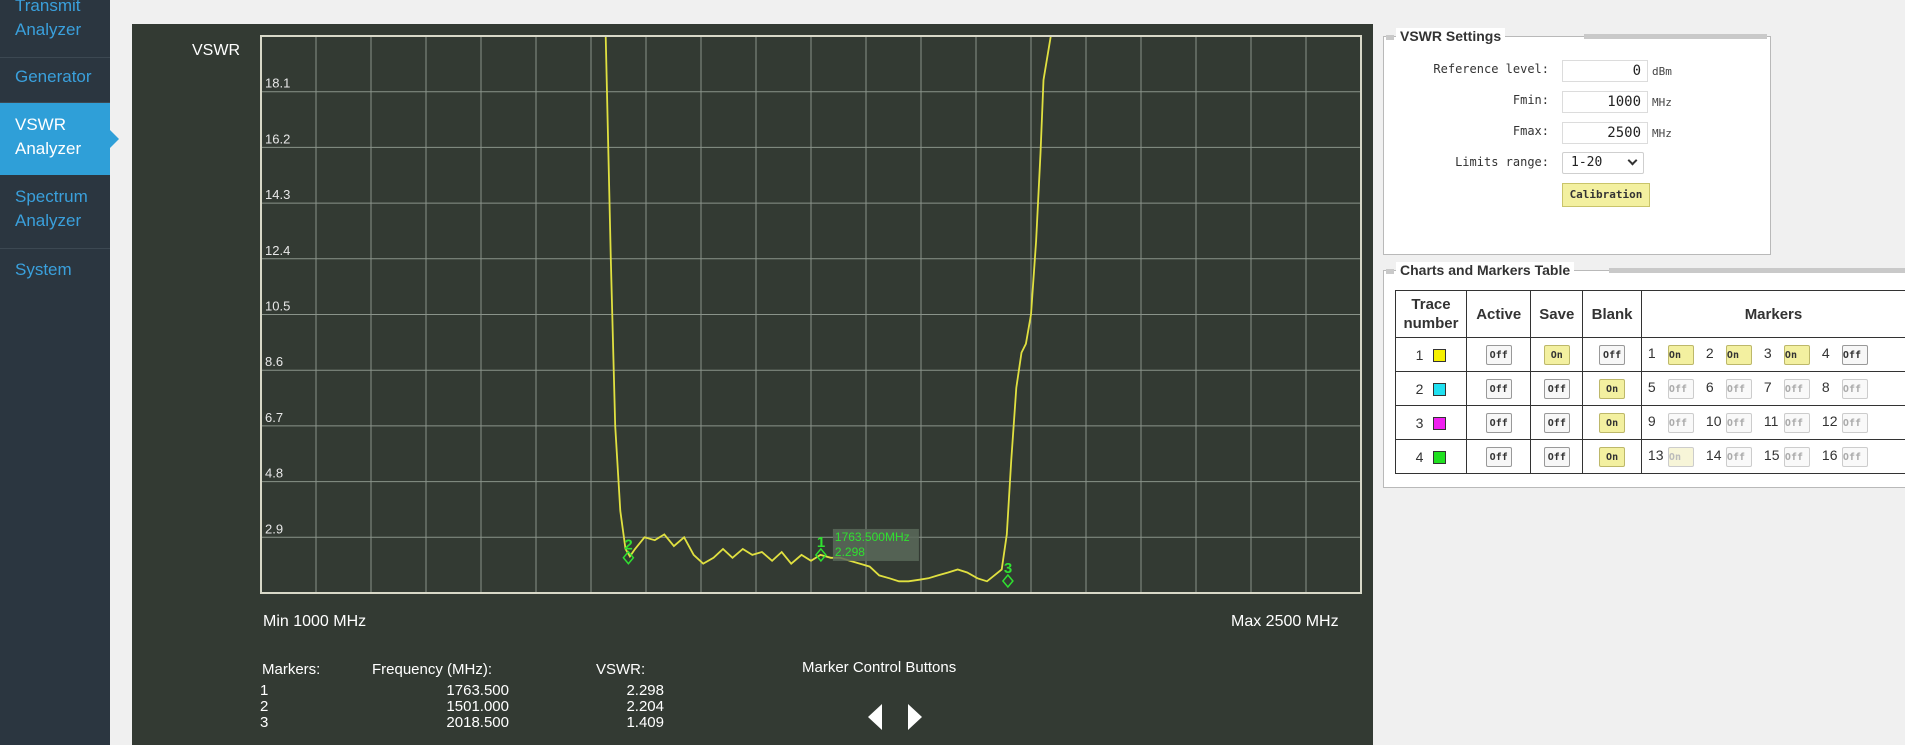 The image size is (1905, 745). What do you see at coordinates (1772, 354) in the screenshot?
I see `markers-cell: 1 On 2 On 3 On 4 Off` at bounding box center [1772, 354].